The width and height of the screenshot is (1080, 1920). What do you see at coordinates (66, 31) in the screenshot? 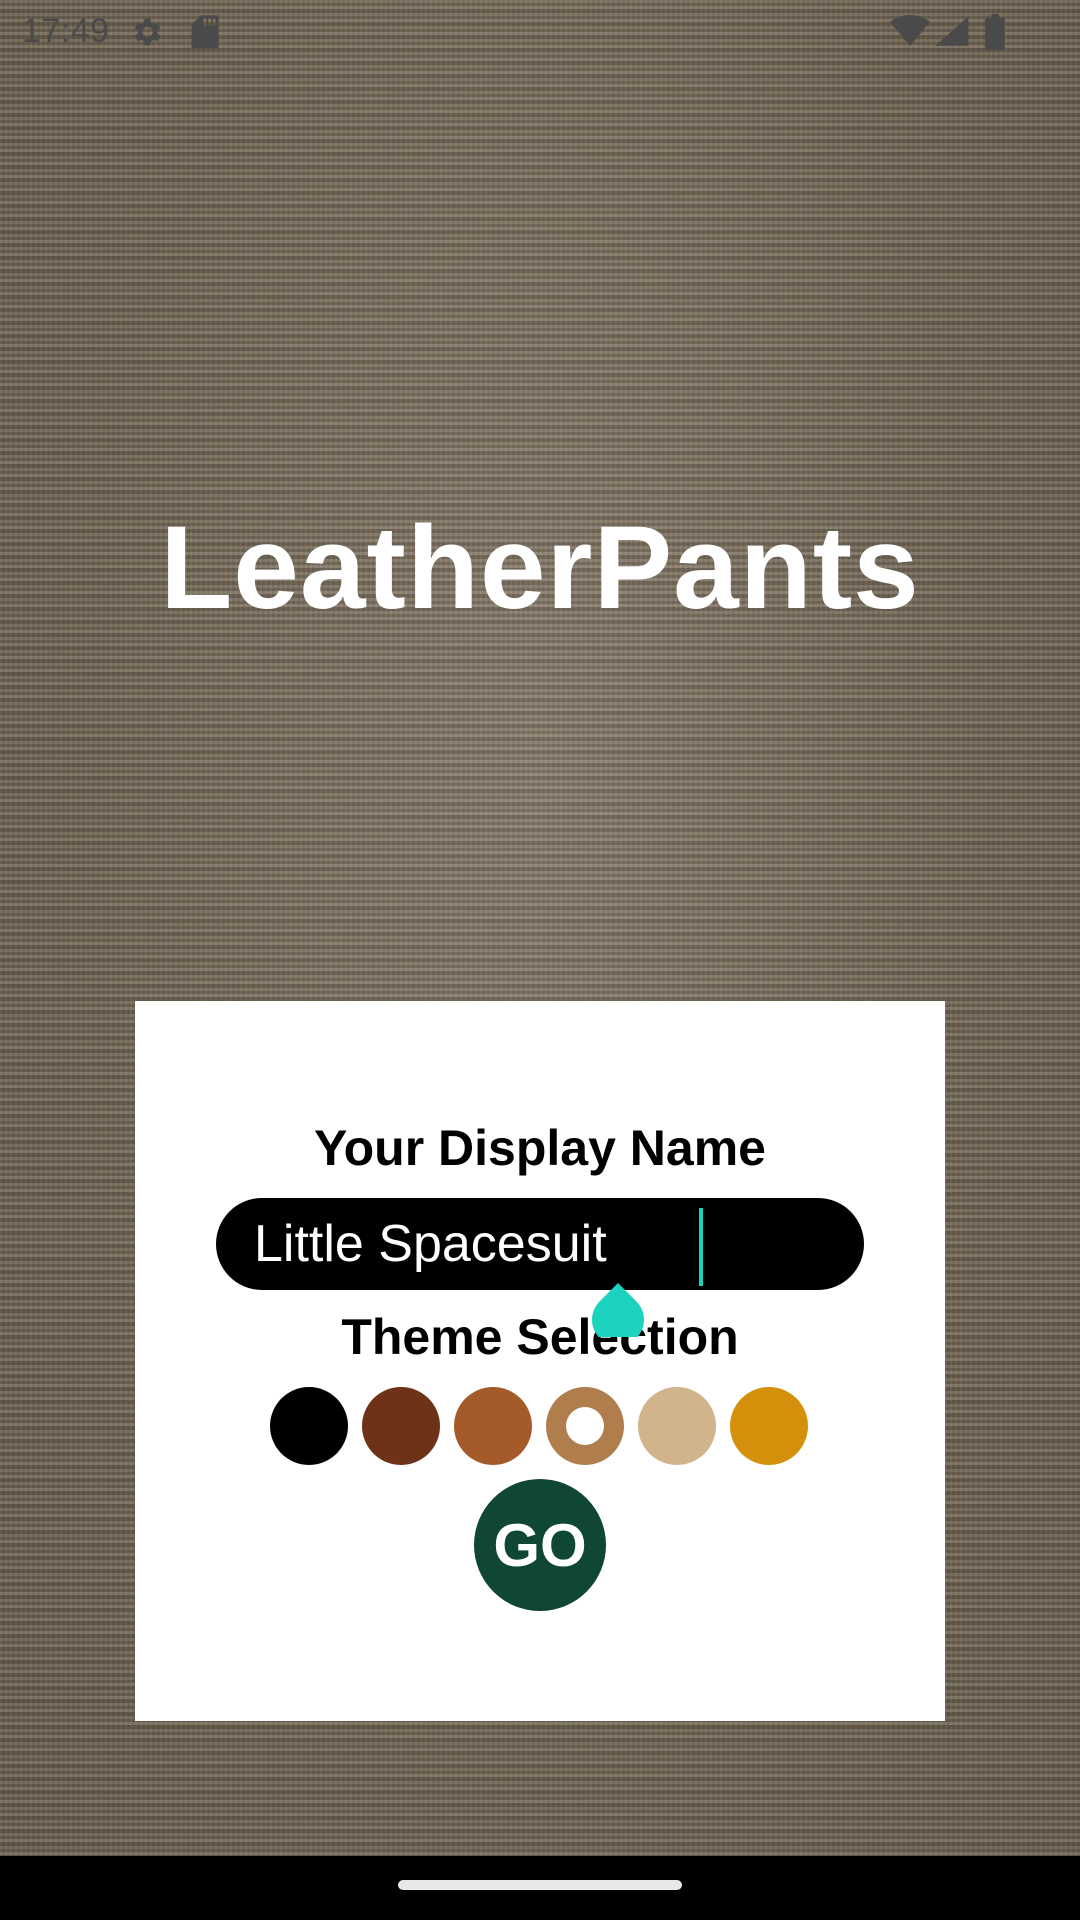
I see `status-time: 17:49` at bounding box center [66, 31].